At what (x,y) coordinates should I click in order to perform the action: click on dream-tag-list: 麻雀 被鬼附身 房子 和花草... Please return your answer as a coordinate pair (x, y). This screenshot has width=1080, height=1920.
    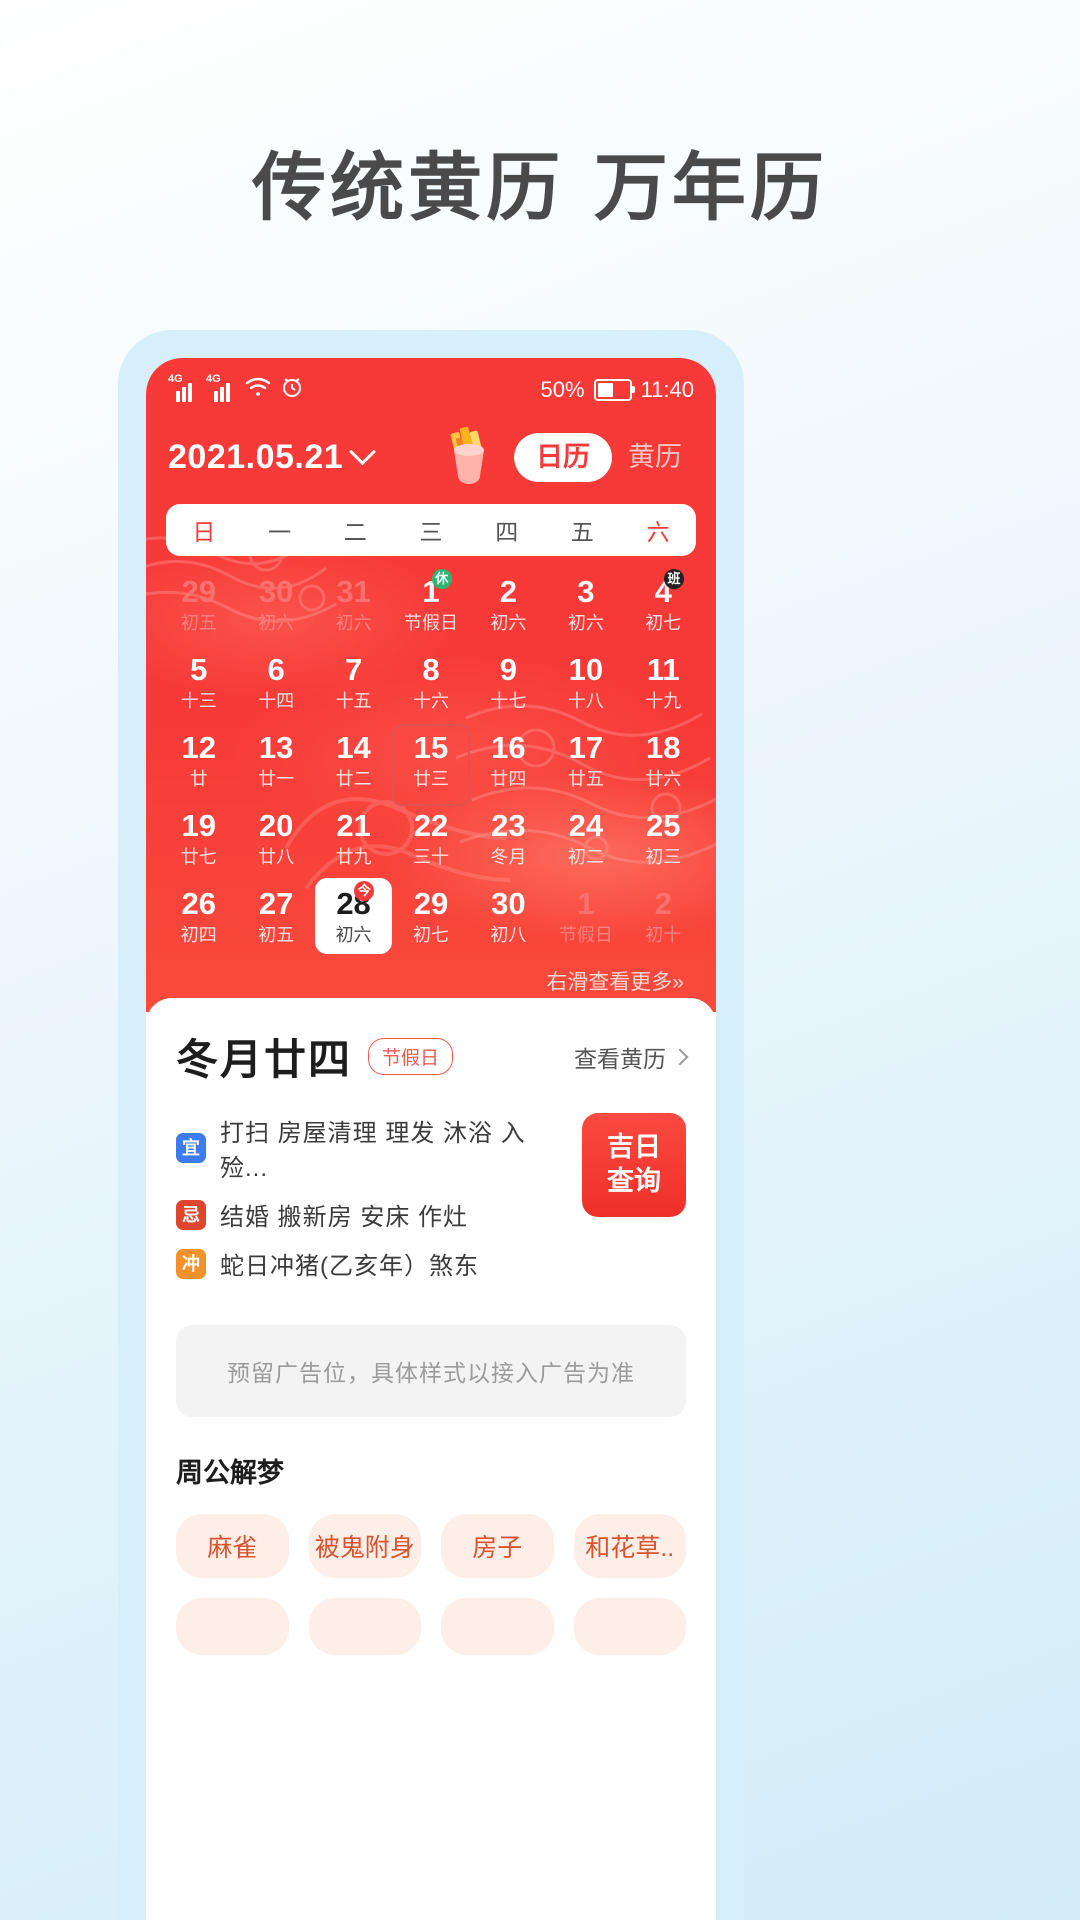
    Looking at the image, I should click on (431, 1546).